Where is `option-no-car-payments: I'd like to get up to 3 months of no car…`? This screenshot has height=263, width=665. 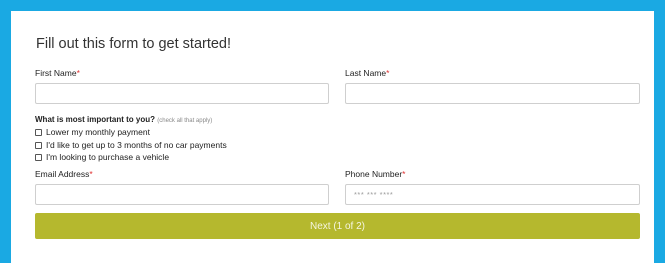
option-no-car-payments: I'd like to get up to 3 months of no car… is located at coordinates (131, 145).